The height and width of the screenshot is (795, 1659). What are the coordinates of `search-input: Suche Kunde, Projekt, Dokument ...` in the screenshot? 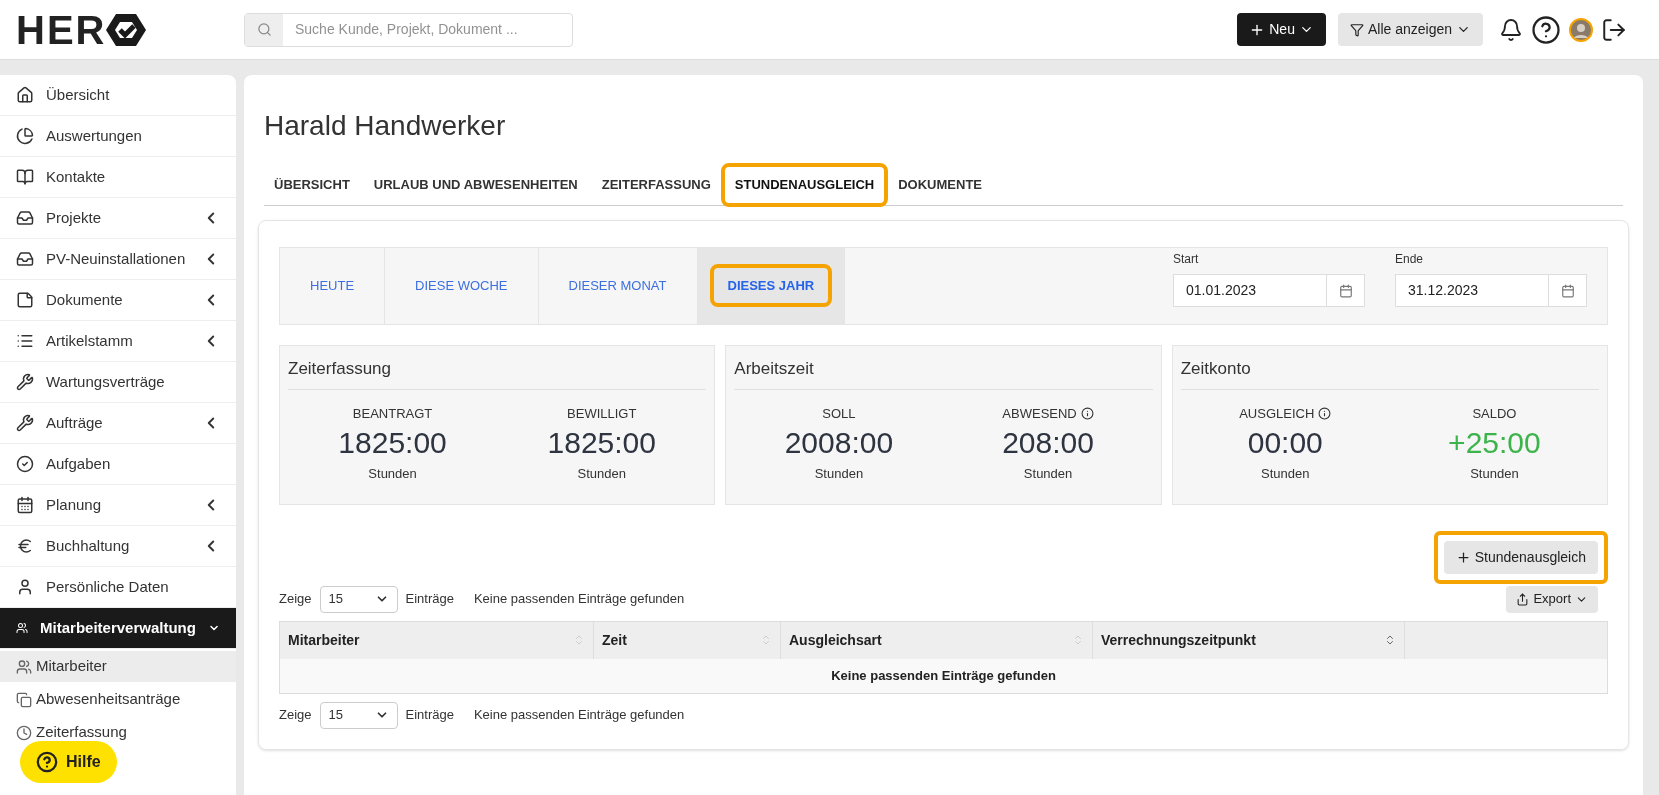 It's located at (427, 29).